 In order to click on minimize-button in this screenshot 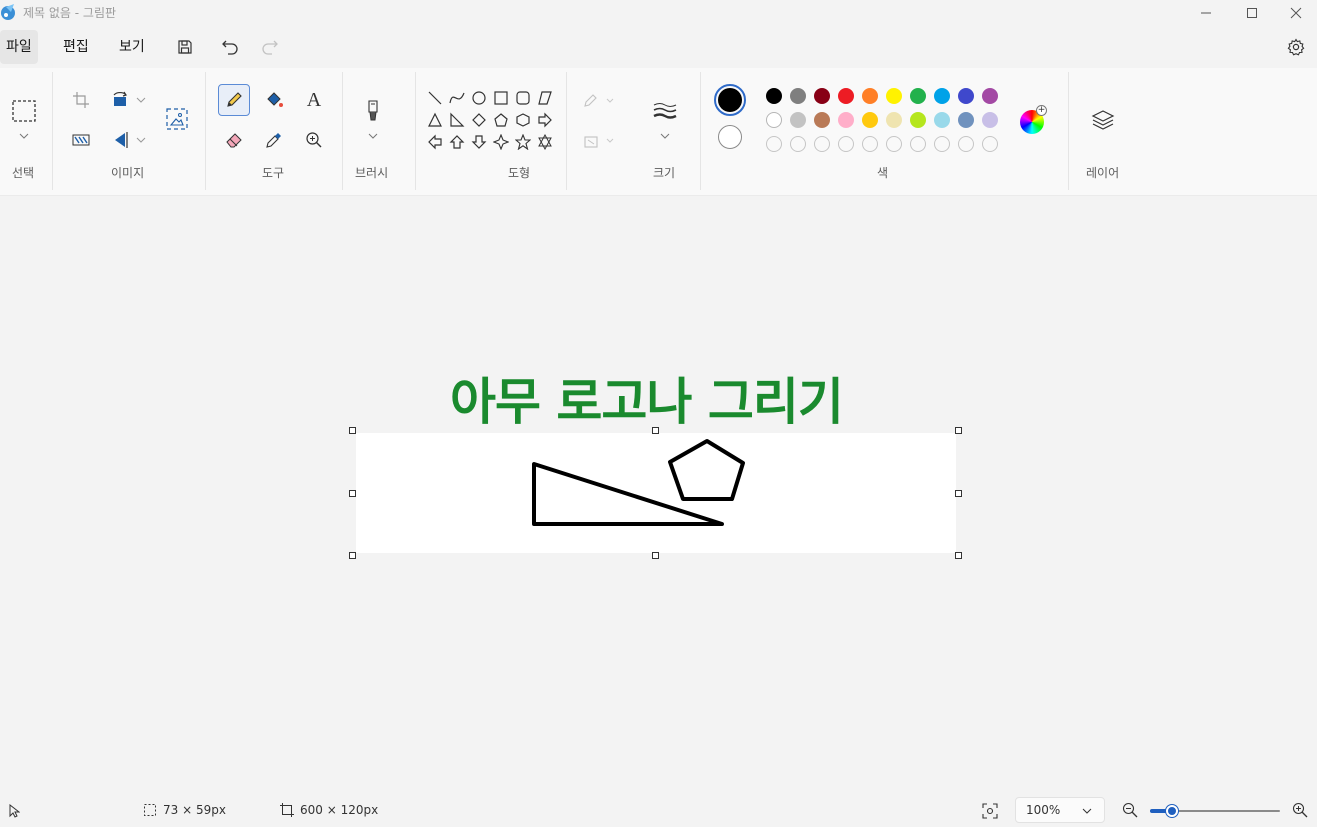, I will do `click(1206, 13)`.